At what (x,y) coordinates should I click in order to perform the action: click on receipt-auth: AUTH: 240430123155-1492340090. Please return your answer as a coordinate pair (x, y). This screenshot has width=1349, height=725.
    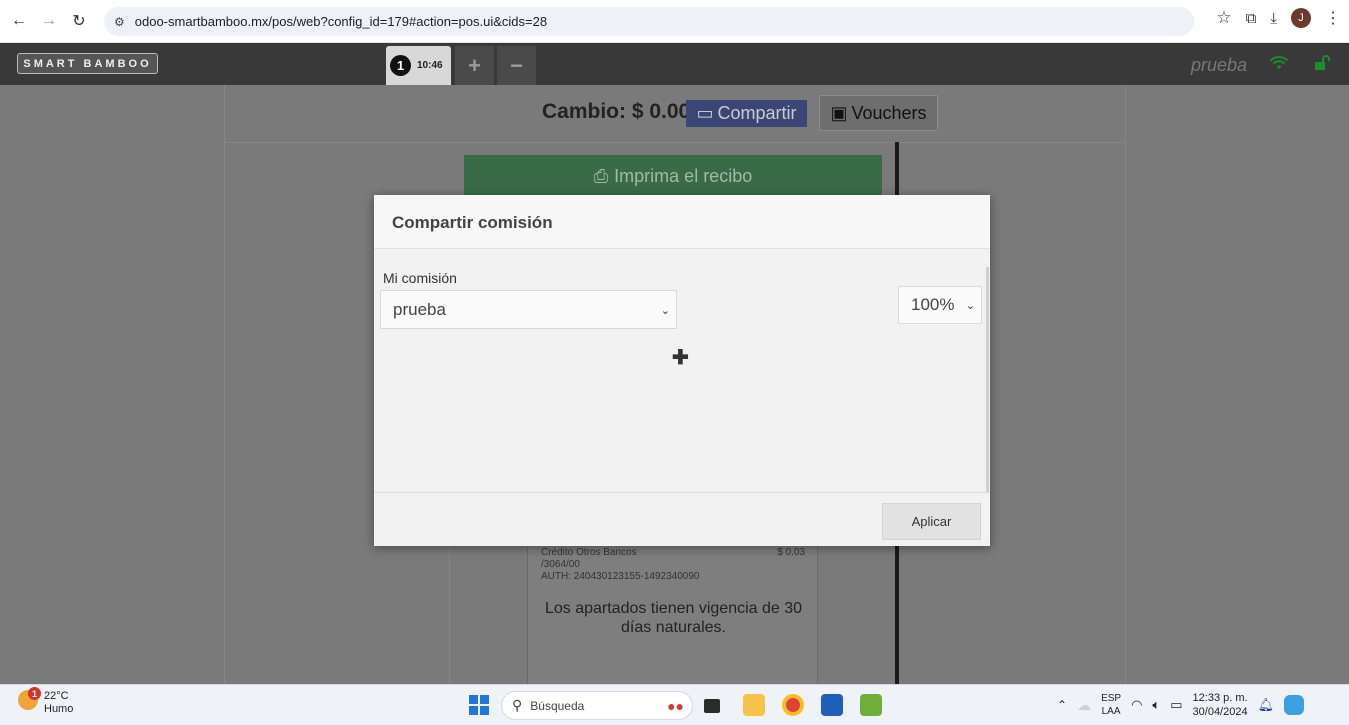
    Looking at the image, I should click on (620, 576).